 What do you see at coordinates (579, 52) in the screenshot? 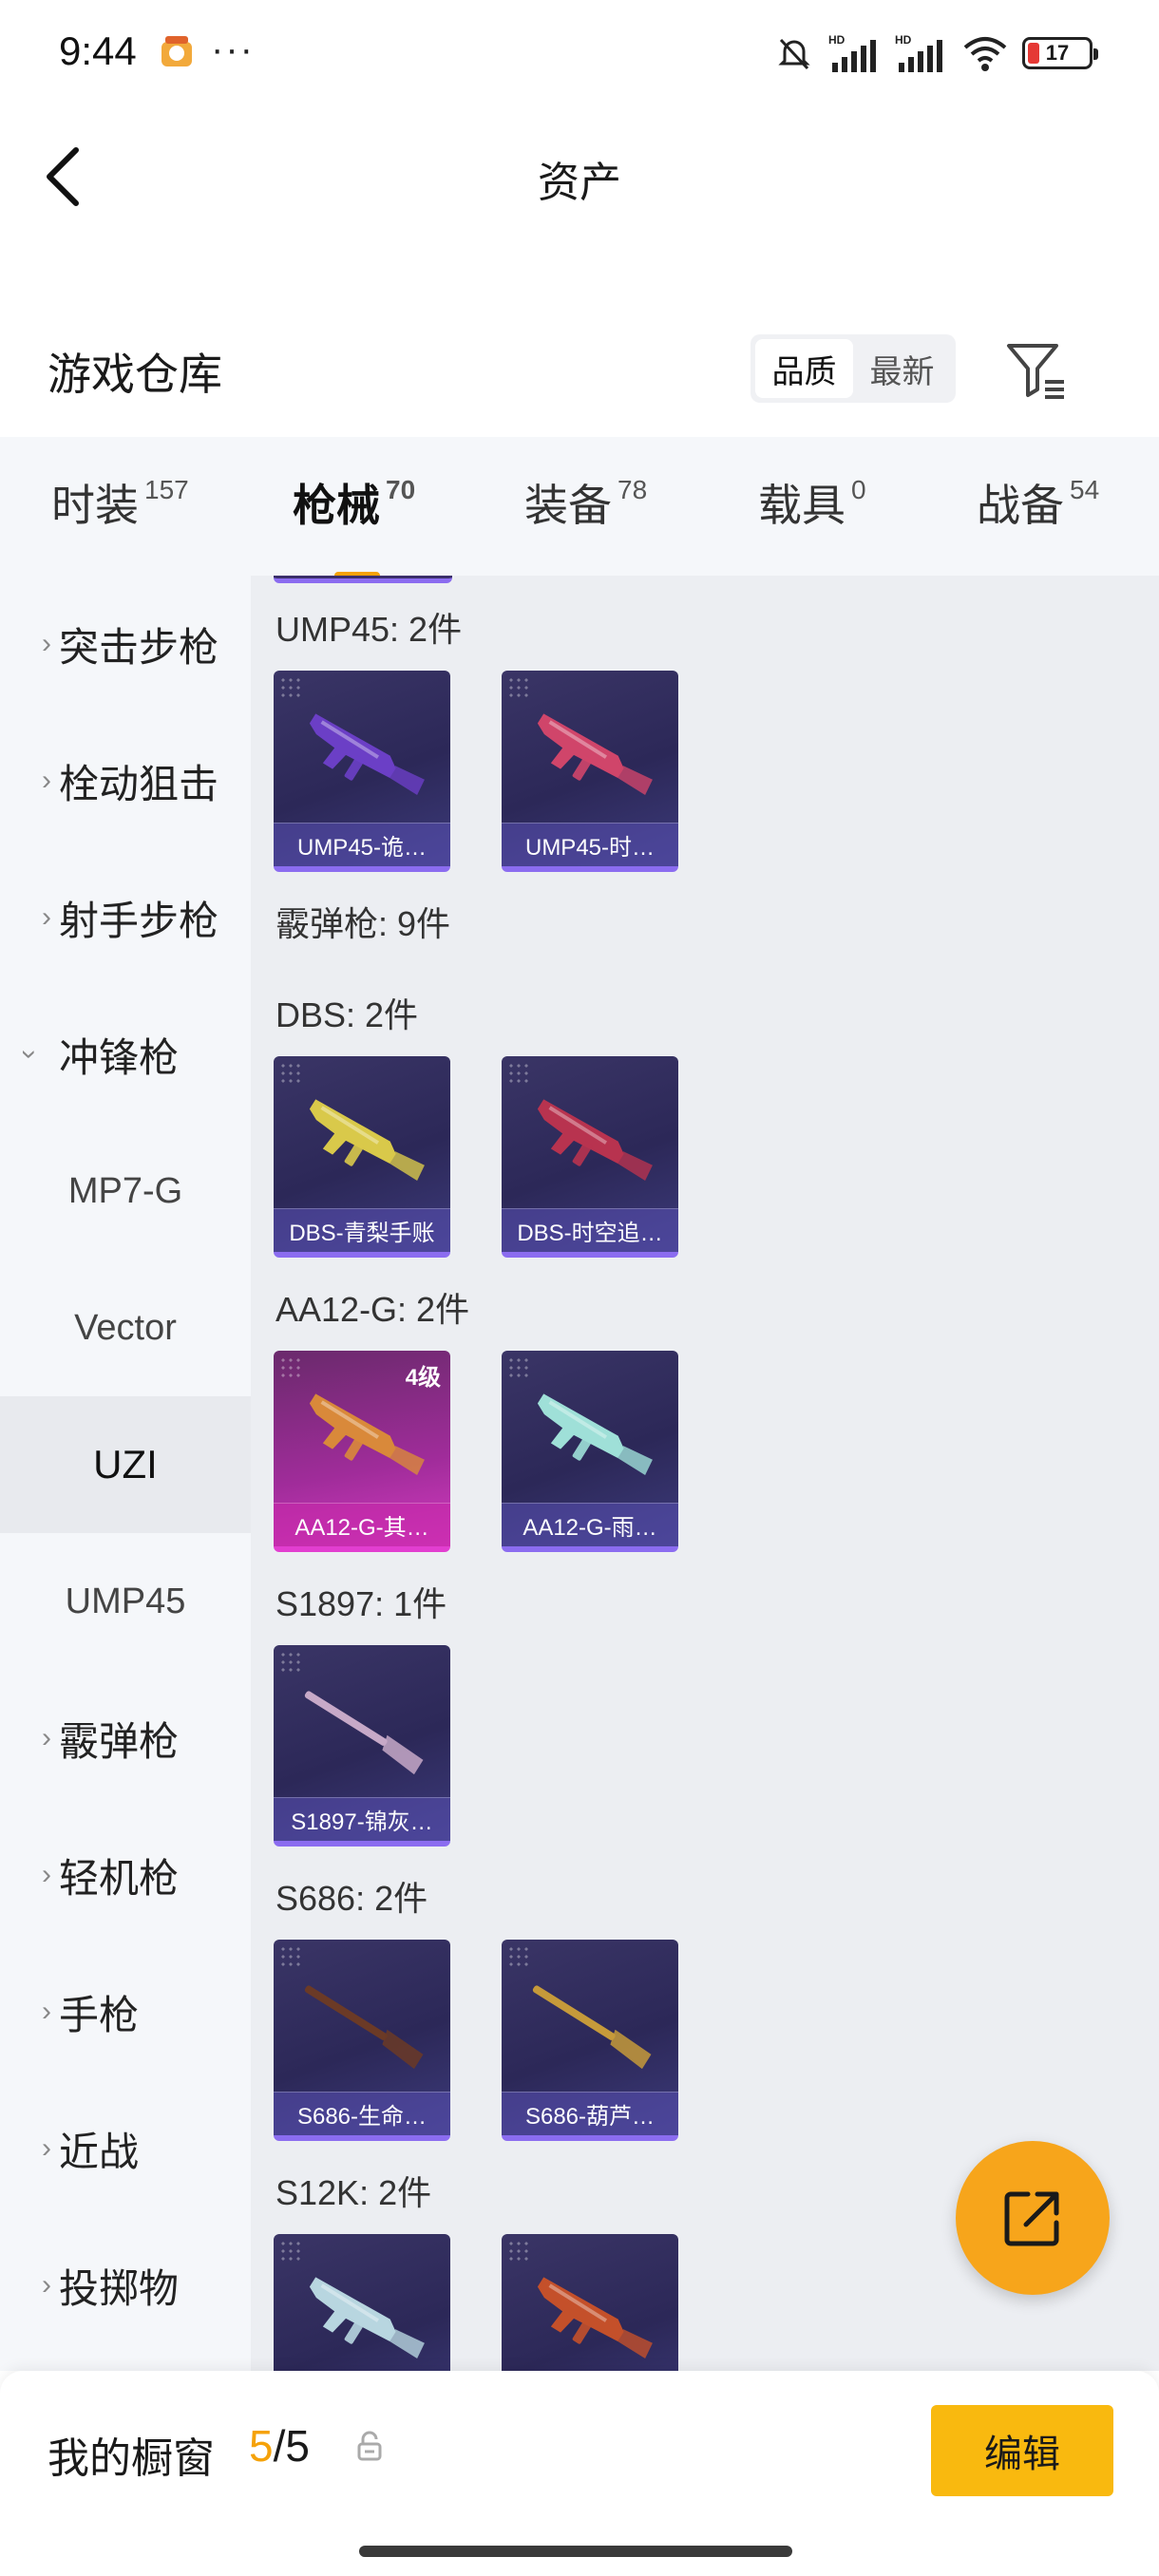
I see `status-bar: 9:44 ··· HD HD 17` at bounding box center [579, 52].